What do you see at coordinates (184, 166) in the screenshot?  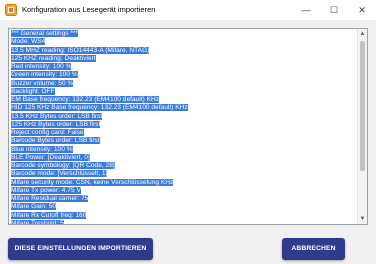 I see `config-line: Barcode symbology: [QR Code, 28]` at bounding box center [184, 166].